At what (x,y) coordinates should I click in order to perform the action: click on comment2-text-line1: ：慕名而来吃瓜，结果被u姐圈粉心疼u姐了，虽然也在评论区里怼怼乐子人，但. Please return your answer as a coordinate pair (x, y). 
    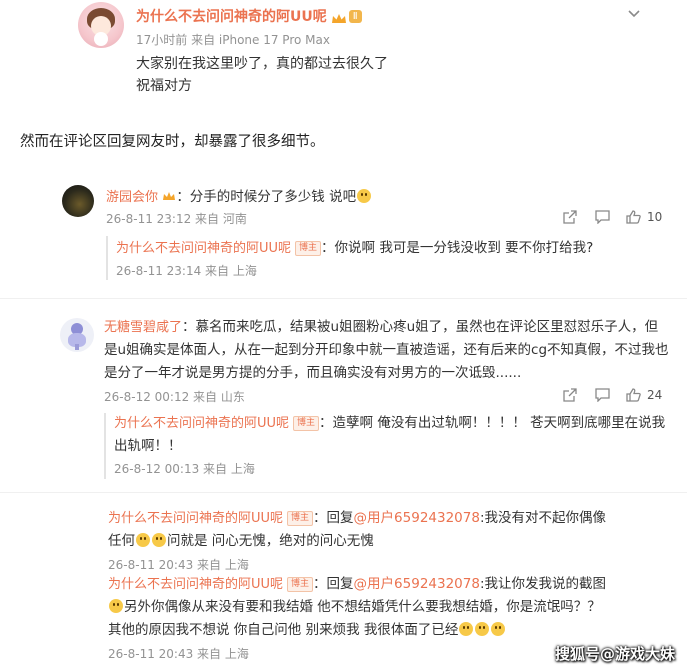
    Looking at the image, I should click on (420, 327).